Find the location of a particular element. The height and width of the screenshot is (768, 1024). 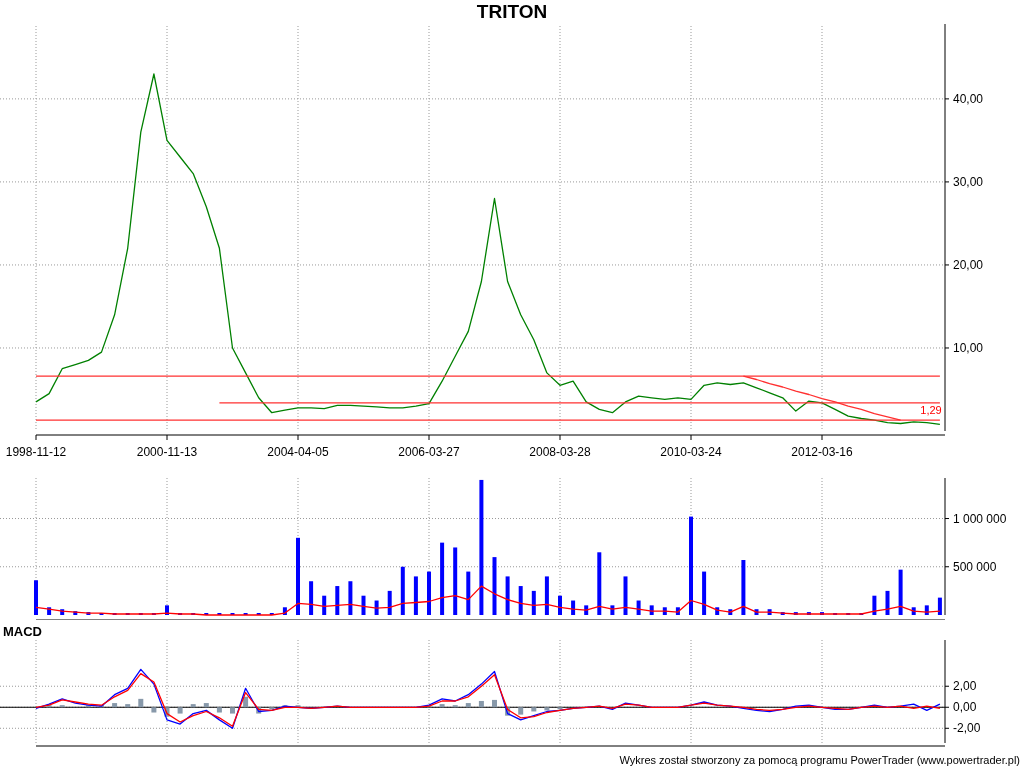

axis-label: 500 000 is located at coordinates (975, 566).